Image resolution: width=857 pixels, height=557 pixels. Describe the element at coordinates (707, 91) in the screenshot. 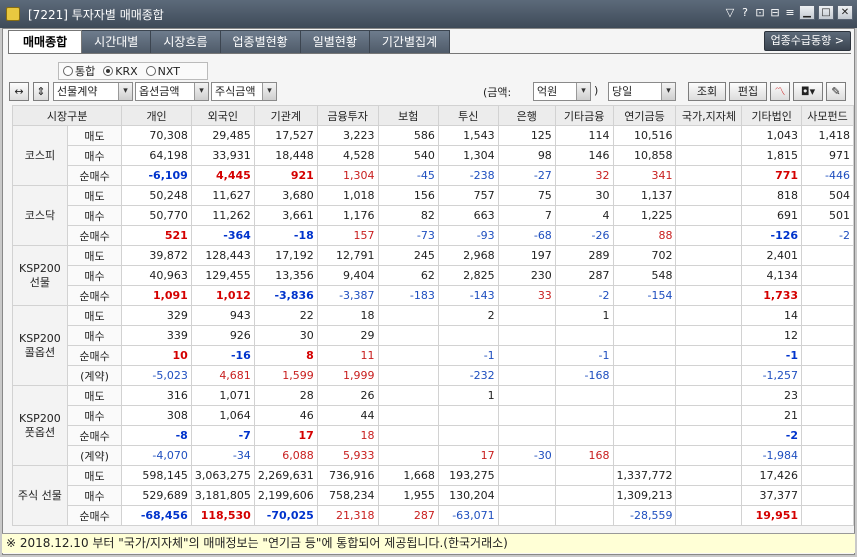

I see `query-button: 조회` at that location.